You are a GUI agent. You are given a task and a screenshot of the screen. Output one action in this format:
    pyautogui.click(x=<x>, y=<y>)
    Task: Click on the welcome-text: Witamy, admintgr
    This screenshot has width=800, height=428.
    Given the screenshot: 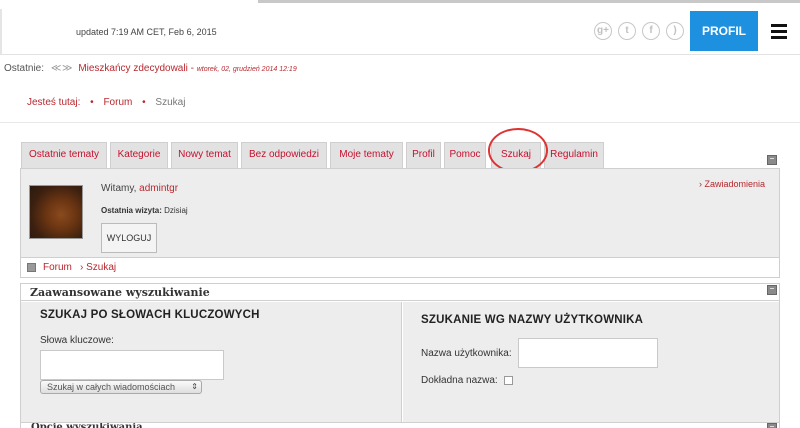 What is the action you would take?
    pyautogui.click(x=139, y=188)
    